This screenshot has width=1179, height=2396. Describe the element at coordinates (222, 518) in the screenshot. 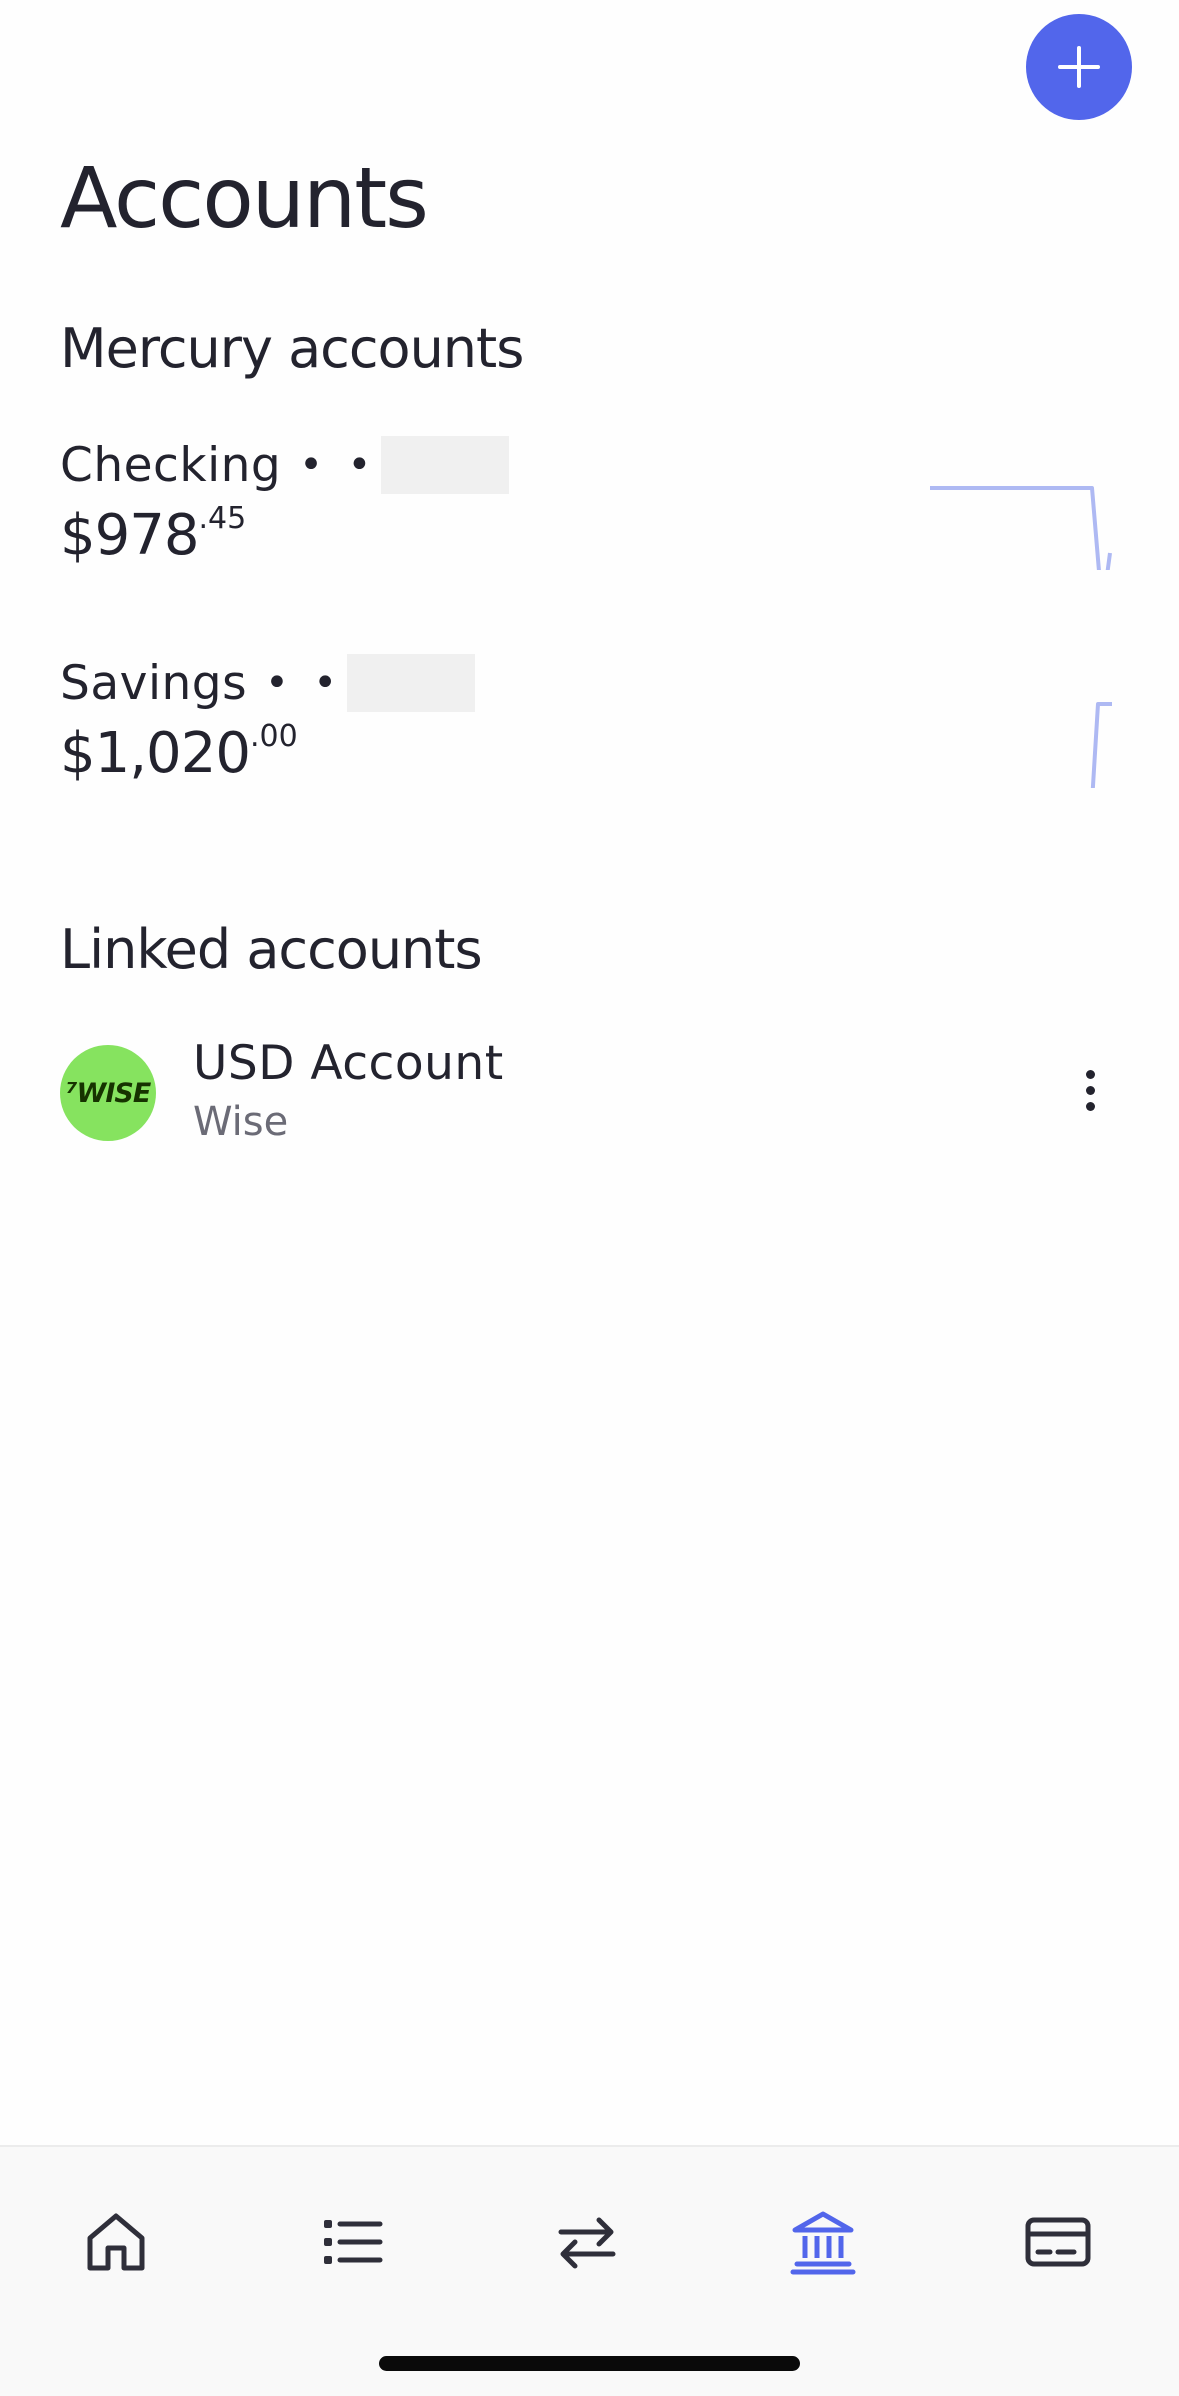

I see `balance-cents: .45` at that location.